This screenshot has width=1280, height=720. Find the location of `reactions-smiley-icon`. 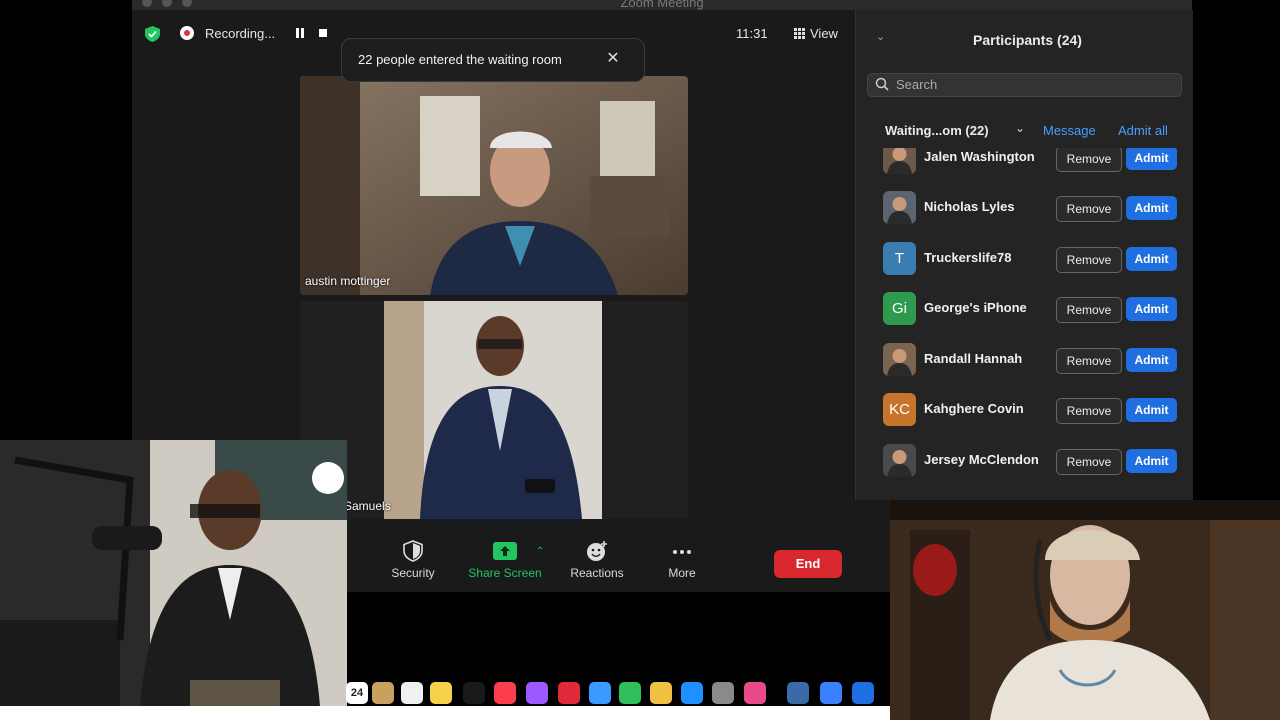

reactions-smiley-icon is located at coordinates (597, 551).